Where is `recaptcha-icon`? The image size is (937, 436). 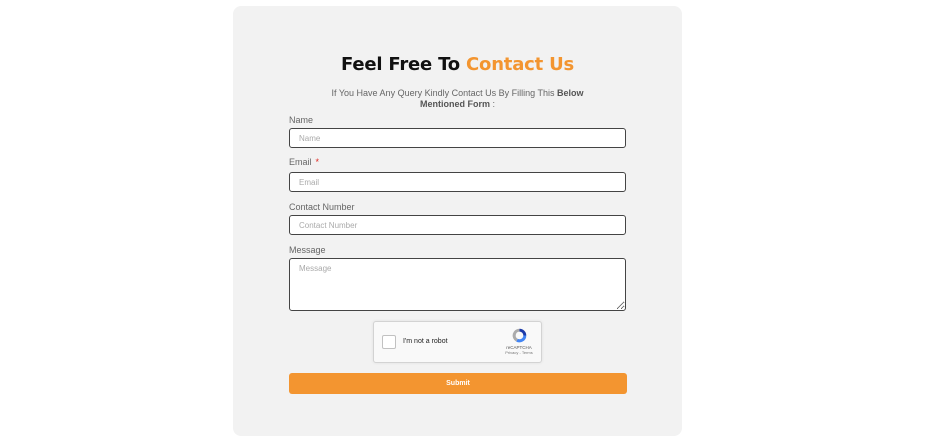
recaptcha-icon is located at coordinates (519, 335).